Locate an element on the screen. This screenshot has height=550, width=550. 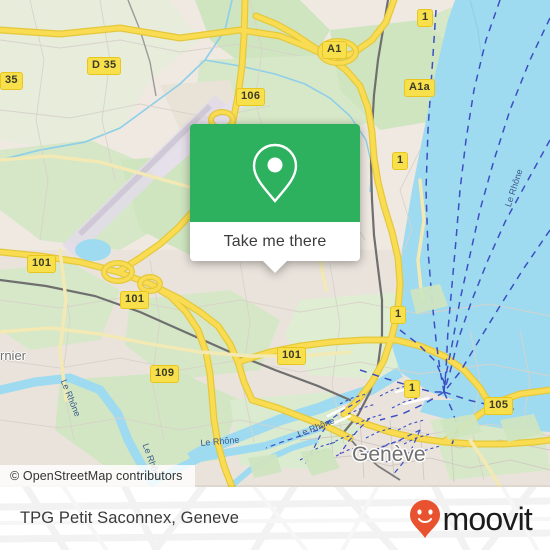
moovit-logo: moovit is located at coordinates (471, 519).